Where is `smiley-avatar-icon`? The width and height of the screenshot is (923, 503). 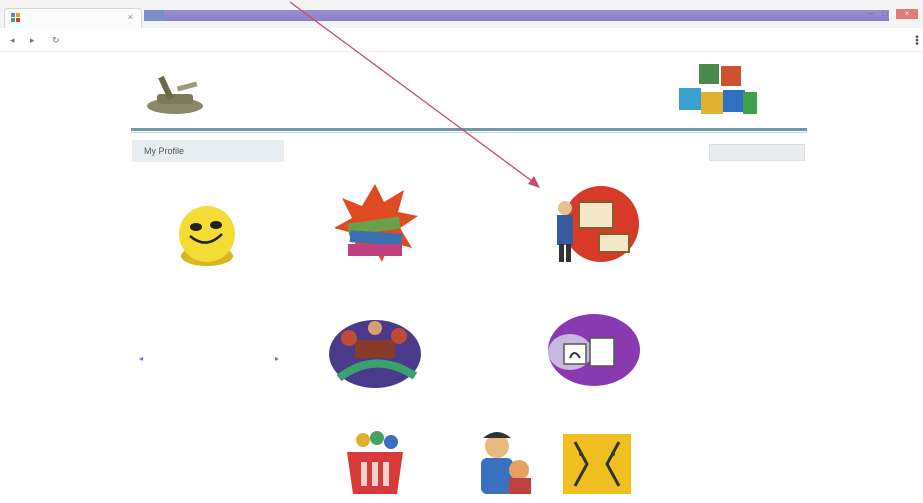
smiley-avatar-icon is located at coordinates (207, 236).